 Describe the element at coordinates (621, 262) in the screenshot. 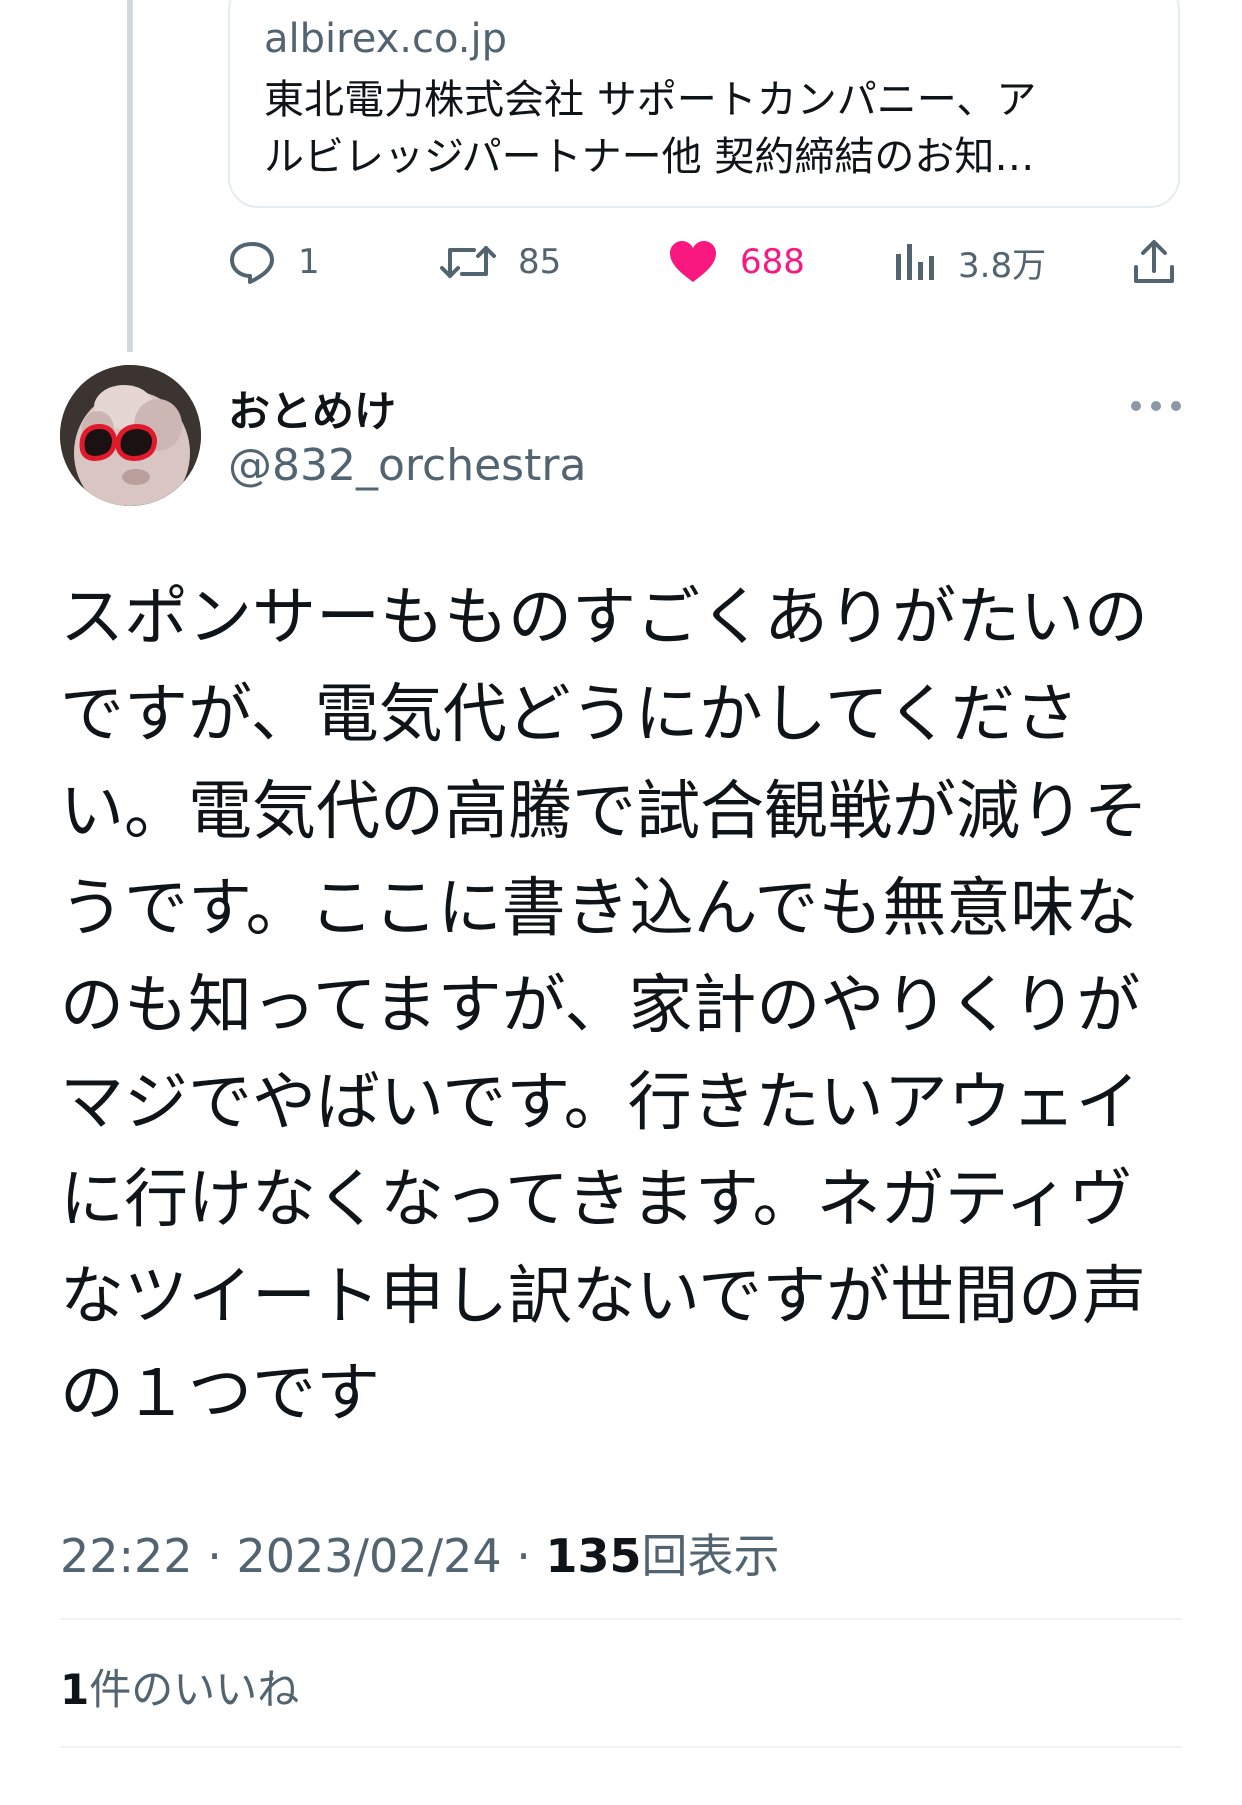

I see `parent-tweet-actions: 1 85 688 3.8万` at that location.